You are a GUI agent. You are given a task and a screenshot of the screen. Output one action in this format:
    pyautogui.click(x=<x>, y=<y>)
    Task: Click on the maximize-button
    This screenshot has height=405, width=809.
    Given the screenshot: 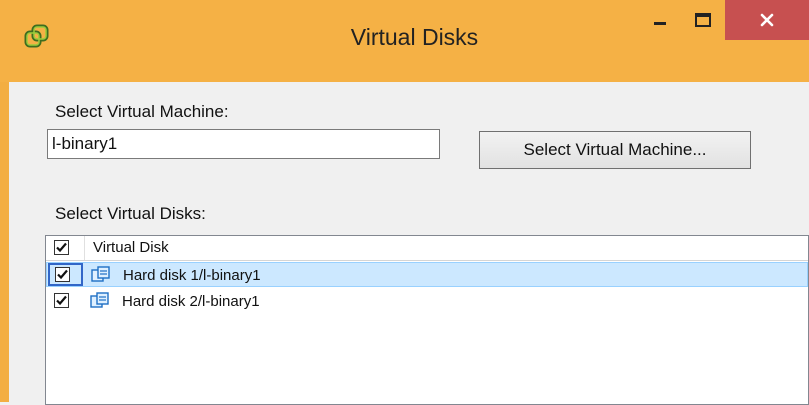 What is the action you would take?
    pyautogui.click(x=703, y=20)
    